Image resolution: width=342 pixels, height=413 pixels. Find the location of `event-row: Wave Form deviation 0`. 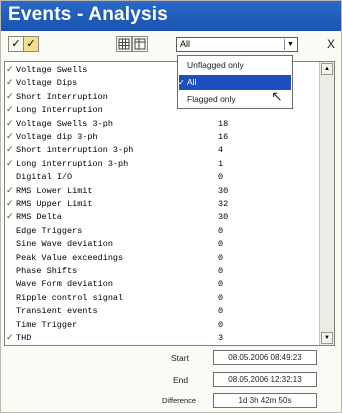

event-row: Wave Form deviation 0 is located at coordinates (161, 284).